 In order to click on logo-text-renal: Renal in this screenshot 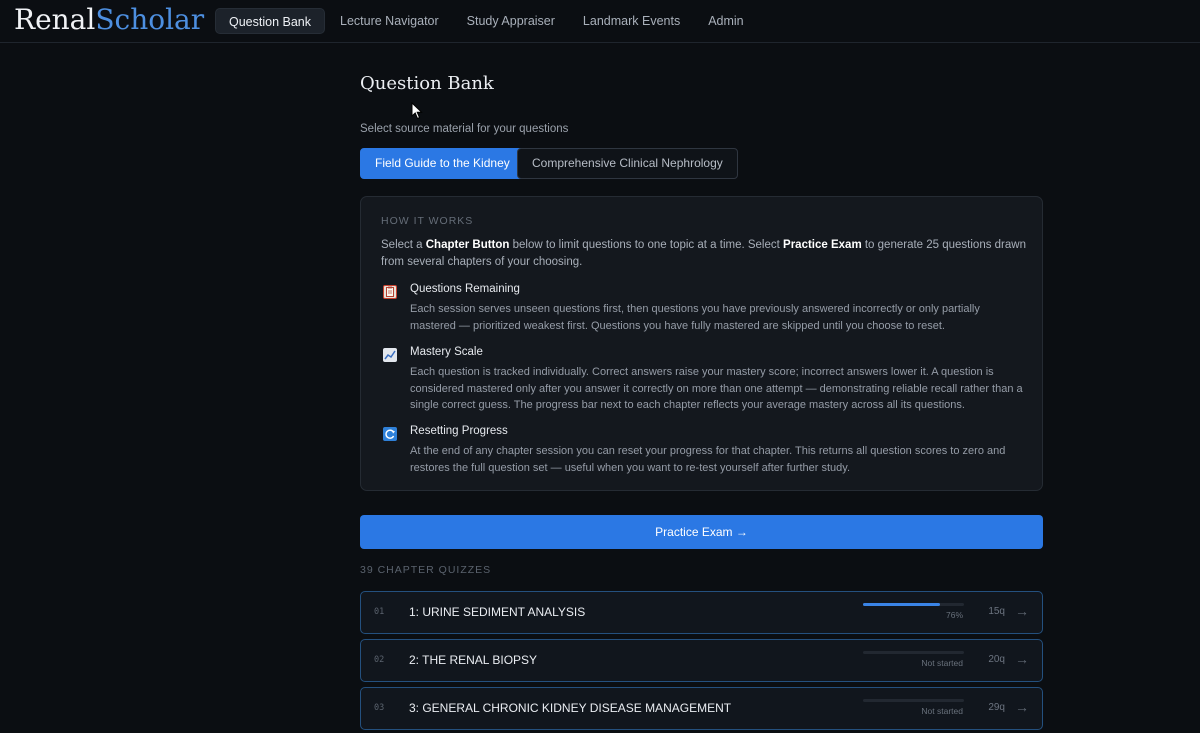, I will do `click(55, 19)`.